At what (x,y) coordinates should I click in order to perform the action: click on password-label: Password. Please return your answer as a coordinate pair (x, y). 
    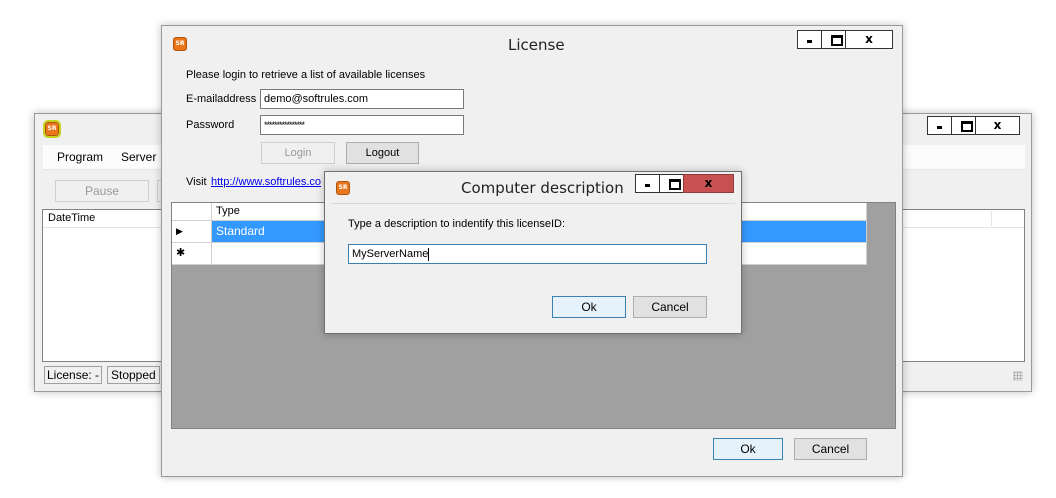
    Looking at the image, I should click on (210, 125).